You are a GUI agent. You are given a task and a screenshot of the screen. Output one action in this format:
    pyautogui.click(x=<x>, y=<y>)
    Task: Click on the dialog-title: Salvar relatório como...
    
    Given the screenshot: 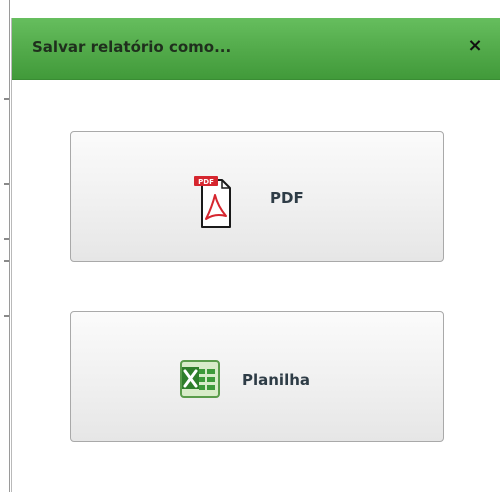 What is the action you would take?
    pyautogui.click(x=132, y=47)
    